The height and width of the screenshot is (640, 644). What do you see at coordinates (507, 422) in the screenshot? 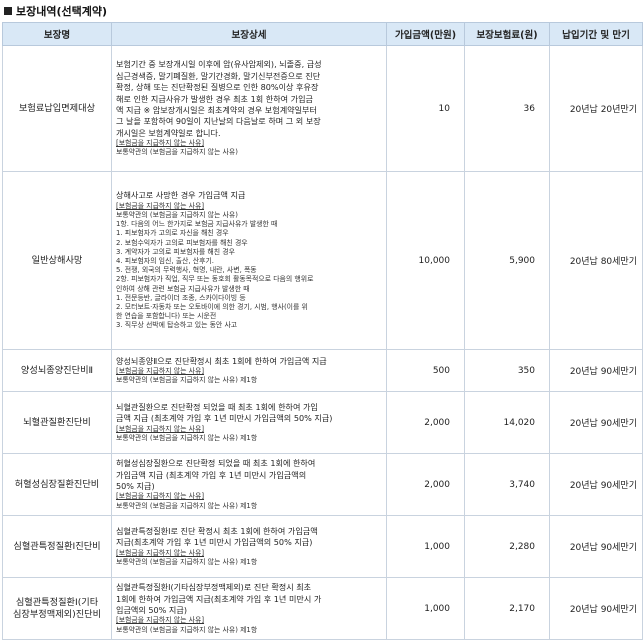
I see `premium-cell: 14,020` at bounding box center [507, 422].